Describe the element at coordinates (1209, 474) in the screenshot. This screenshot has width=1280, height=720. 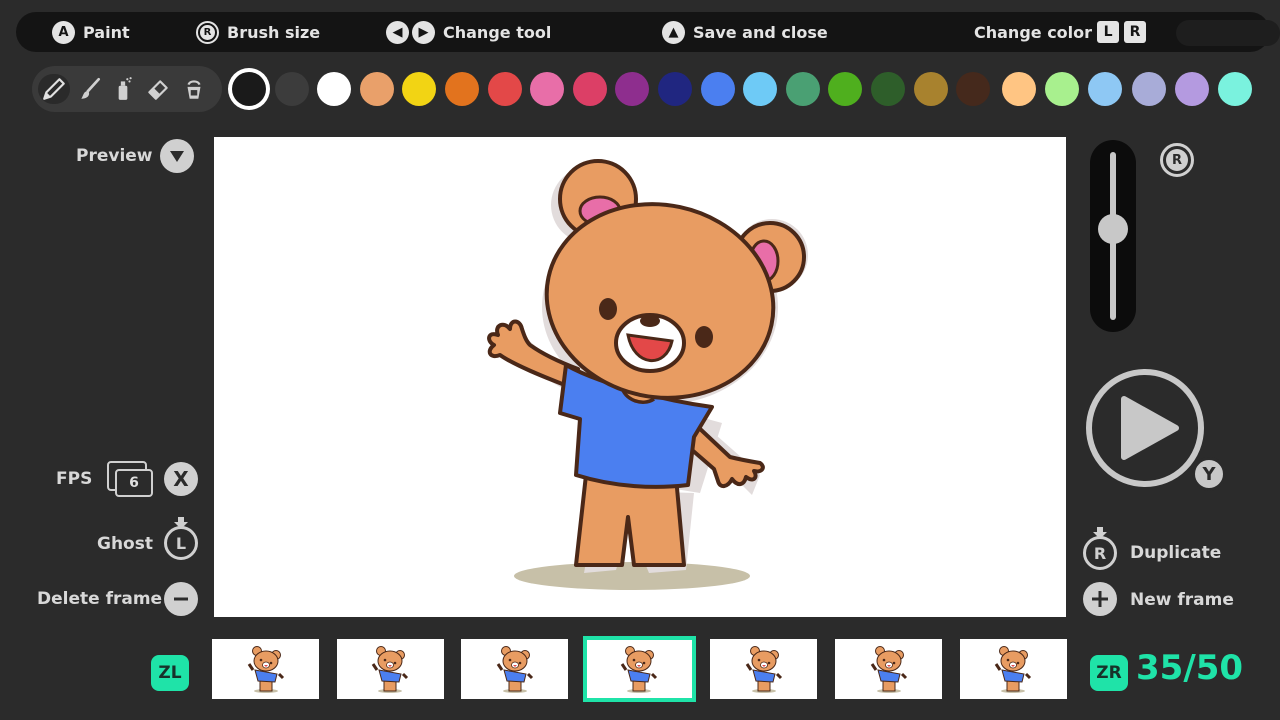
I see `y-button-icon: Y` at that location.